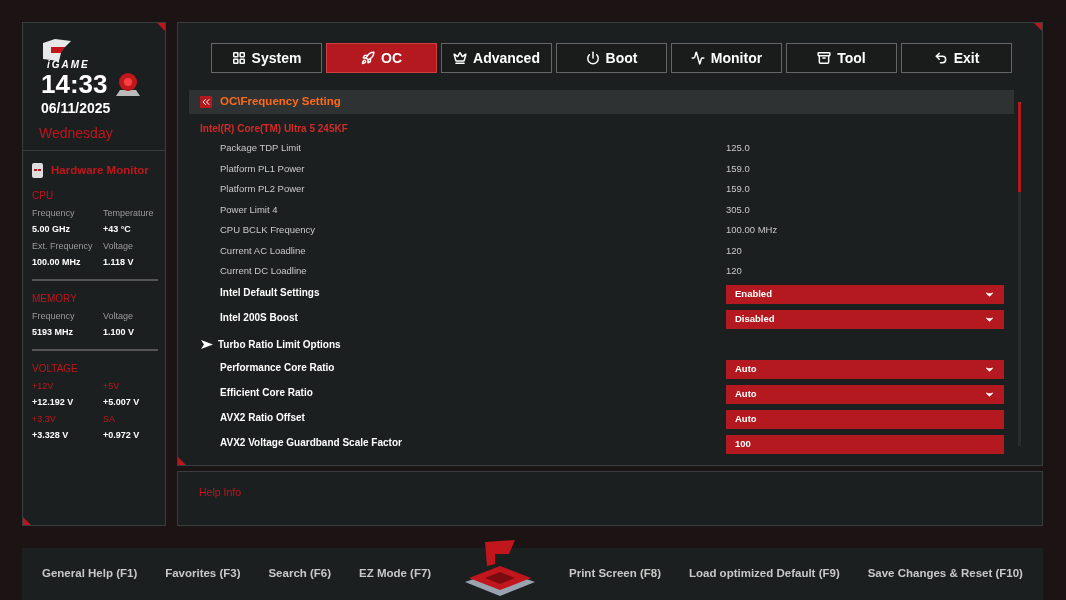 The width and height of the screenshot is (1066, 600). I want to click on setting-label: Current DC Loadline, so click(263, 271).